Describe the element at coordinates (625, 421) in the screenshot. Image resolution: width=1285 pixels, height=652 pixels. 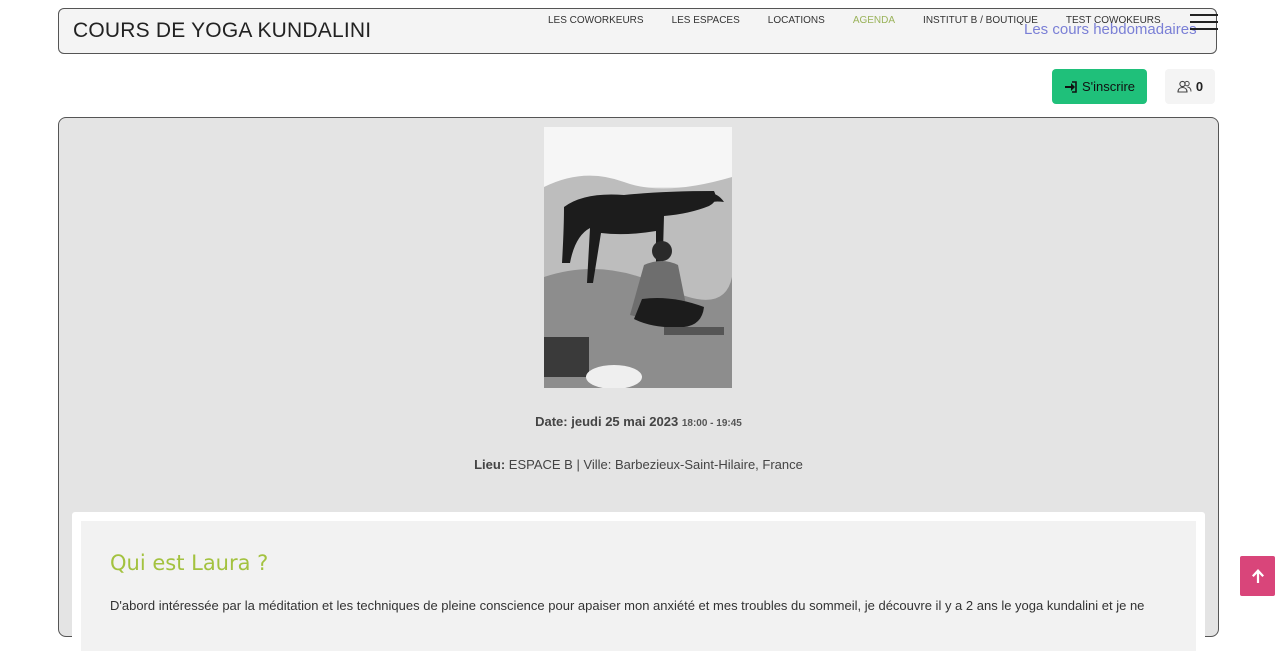
I see `date-value: jeudi 25 mai 2023` at that location.